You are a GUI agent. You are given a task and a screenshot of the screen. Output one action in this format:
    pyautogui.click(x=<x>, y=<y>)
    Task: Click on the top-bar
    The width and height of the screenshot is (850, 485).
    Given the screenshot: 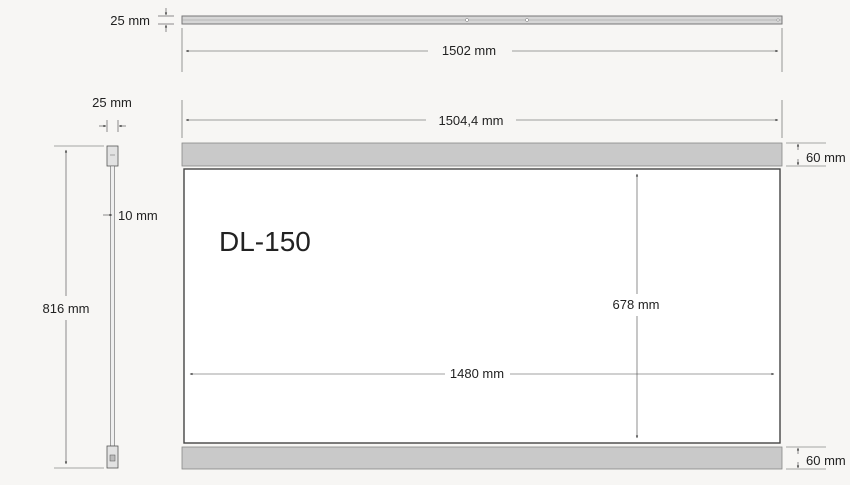 What is the action you would take?
    pyautogui.click(x=482, y=154)
    